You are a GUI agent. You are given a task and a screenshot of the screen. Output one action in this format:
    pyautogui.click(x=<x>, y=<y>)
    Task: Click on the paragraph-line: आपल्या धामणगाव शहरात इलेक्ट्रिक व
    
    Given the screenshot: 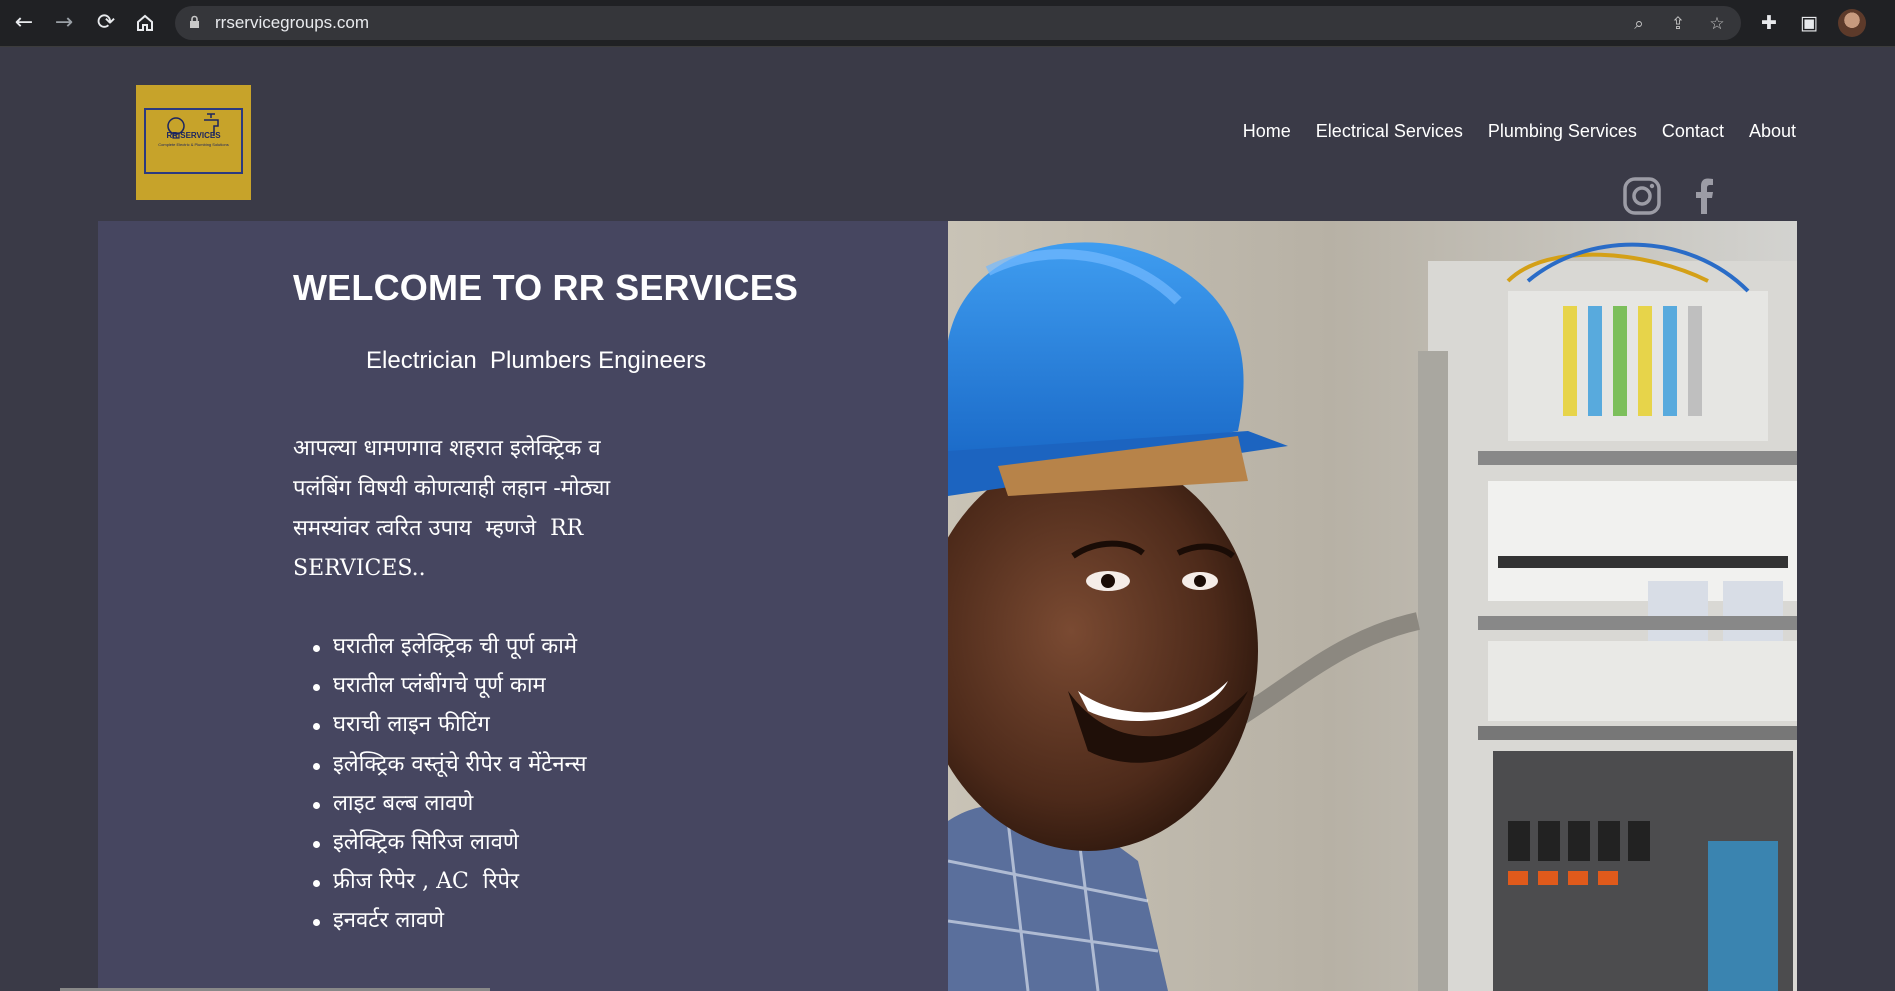 What is the action you would take?
    pyautogui.click(x=447, y=448)
    